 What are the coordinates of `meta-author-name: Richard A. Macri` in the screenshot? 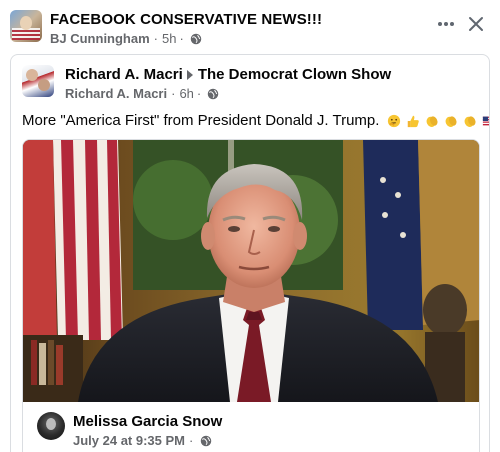 It's located at (116, 93).